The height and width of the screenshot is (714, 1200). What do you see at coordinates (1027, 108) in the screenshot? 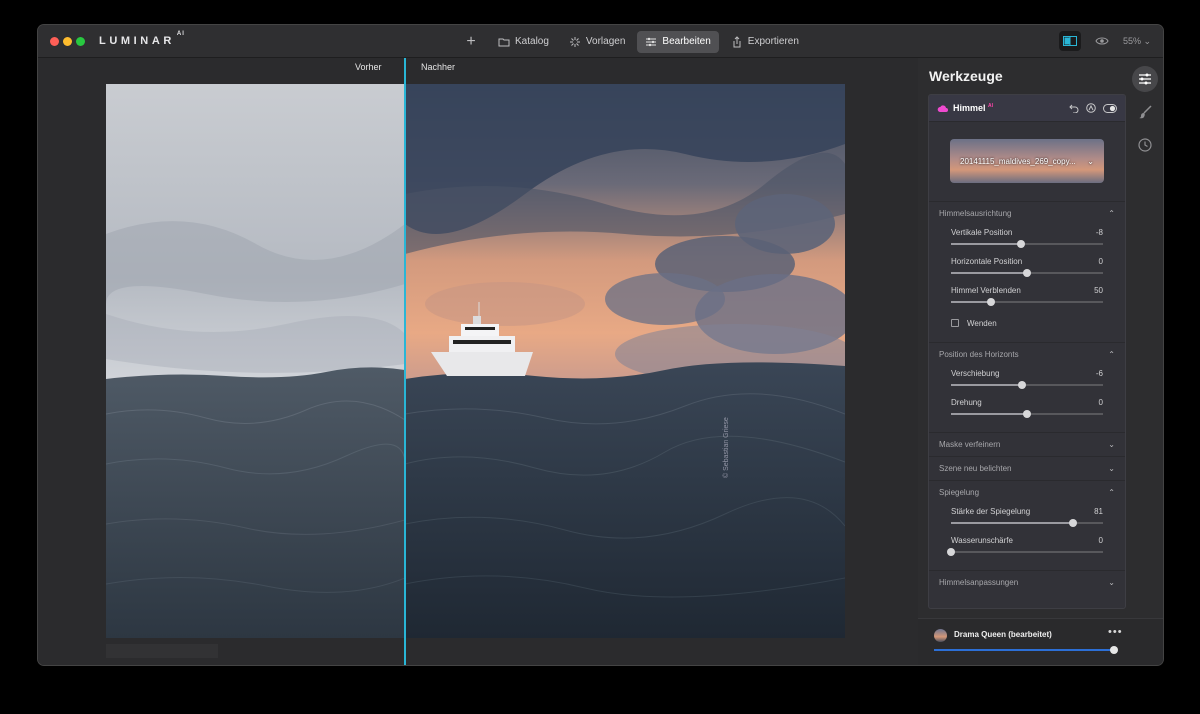
I see `sky-tool-header: Himmel AI` at bounding box center [1027, 108].